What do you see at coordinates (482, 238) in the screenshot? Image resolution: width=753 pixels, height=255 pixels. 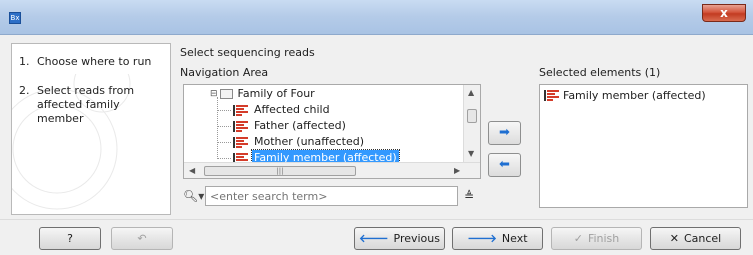 I see `arrow-right-icon: 🡒` at bounding box center [482, 238].